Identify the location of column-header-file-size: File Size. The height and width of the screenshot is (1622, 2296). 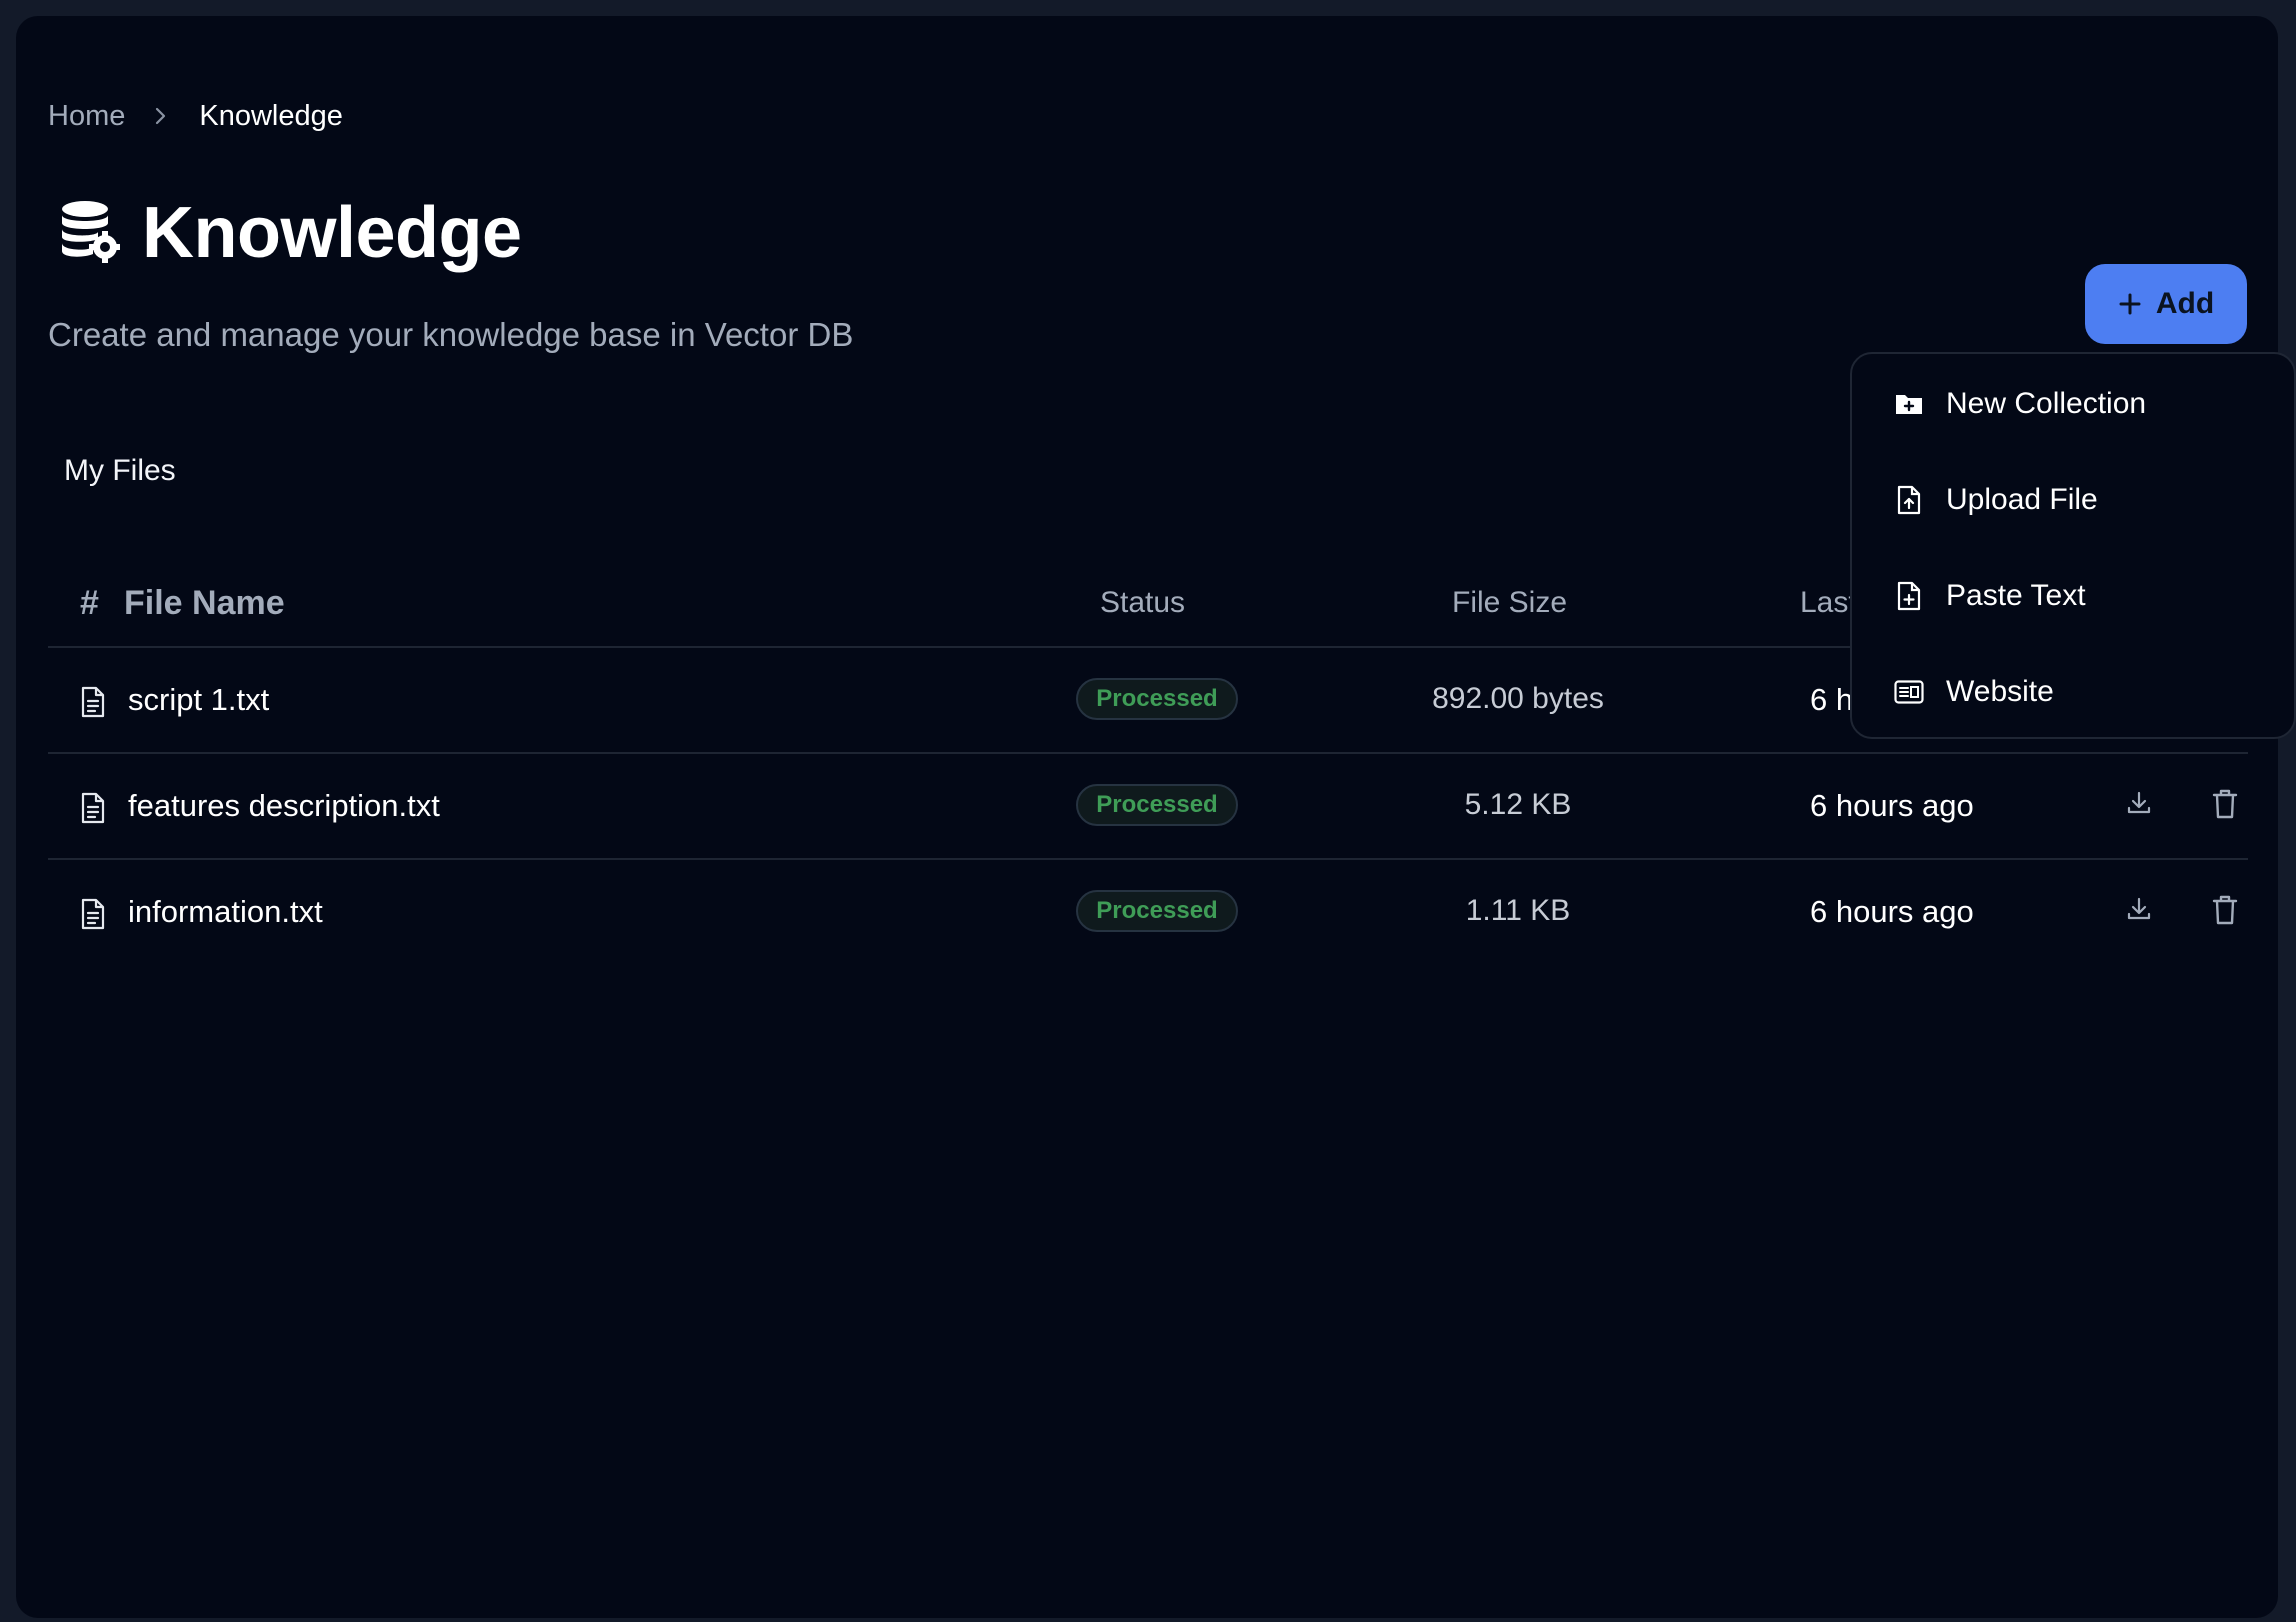
(1509, 603).